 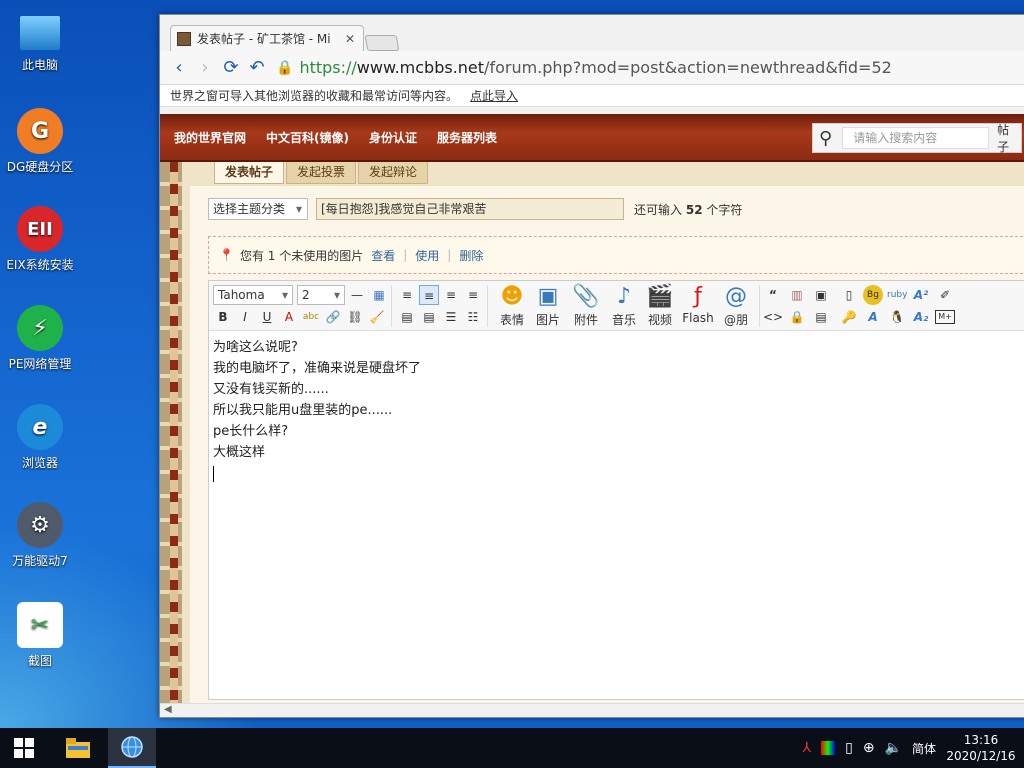 What do you see at coordinates (470, 209) in the screenshot?
I see `title-input: [每日抱怨]我感觉自己非常艰苦` at bounding box center [470, 209].